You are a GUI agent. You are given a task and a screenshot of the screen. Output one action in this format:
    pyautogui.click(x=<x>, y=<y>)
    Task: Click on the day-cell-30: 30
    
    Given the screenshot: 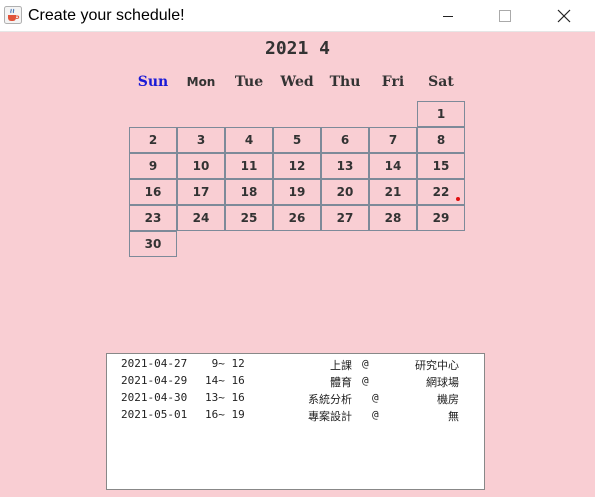 What is the action you would take?
    pyautogui.click(x=153, y=244)
    